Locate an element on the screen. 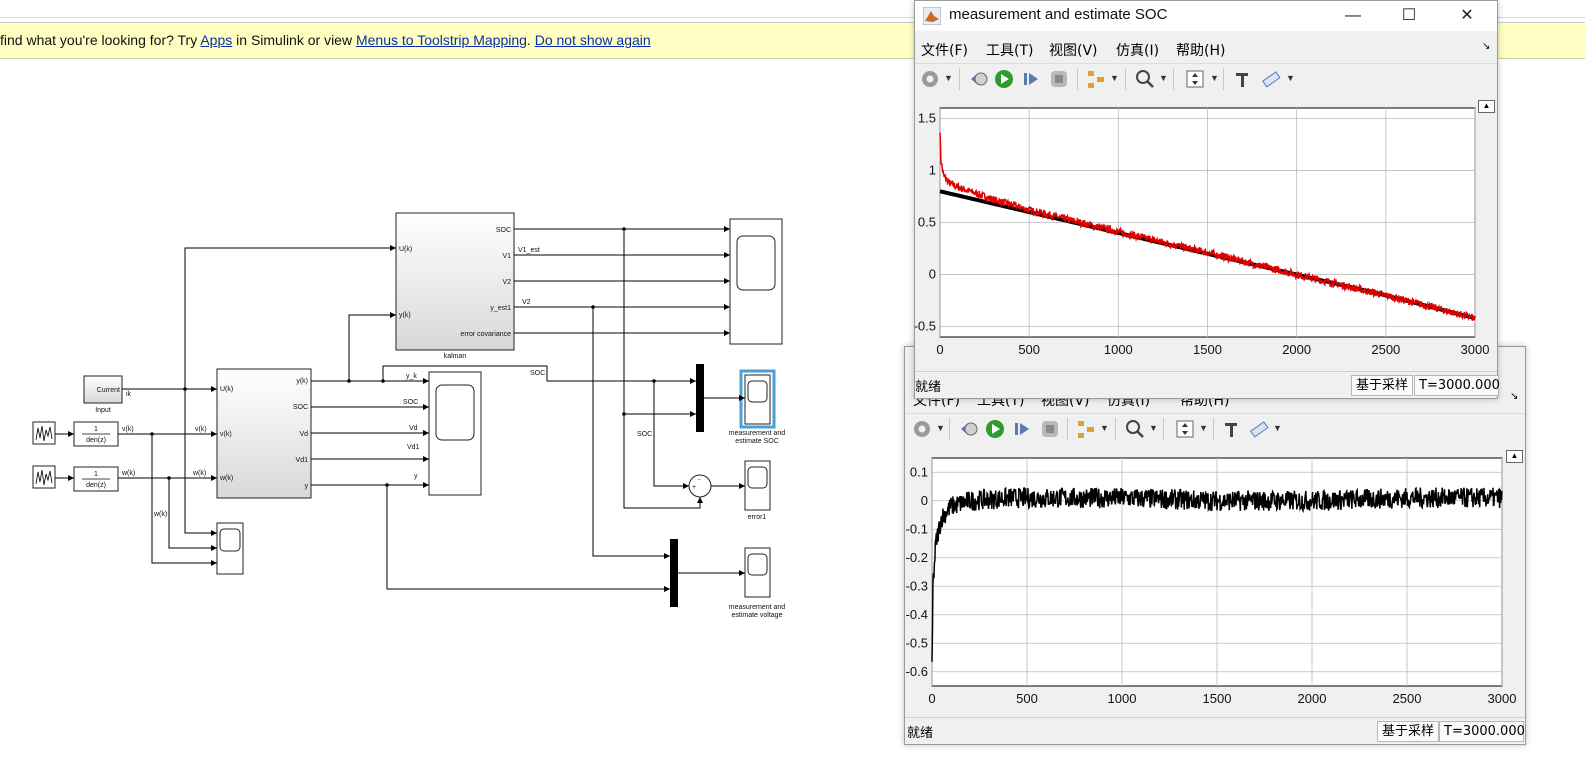 This screenshot has width=1585, height=766. svg-text: w(k) is located at coordinates (226, 478).